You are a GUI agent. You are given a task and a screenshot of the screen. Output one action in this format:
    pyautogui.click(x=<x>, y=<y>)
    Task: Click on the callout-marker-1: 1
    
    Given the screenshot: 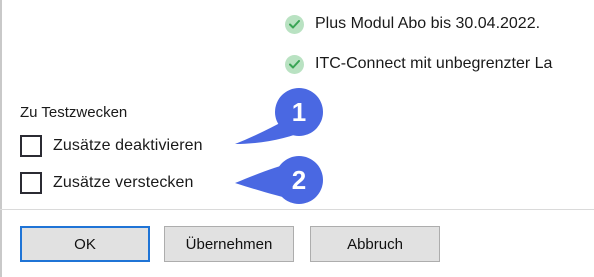 What is the action you would take?
    pyautogui.click(x=279, y=116)
    